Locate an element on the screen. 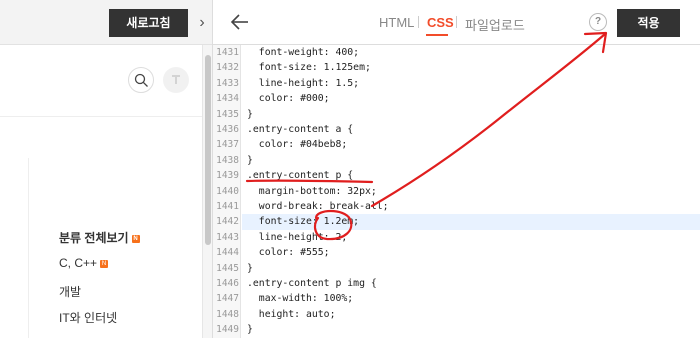 The width and height of the screenshot is (700, 338). line-number: 1431 is located at coordinates (227, 52).